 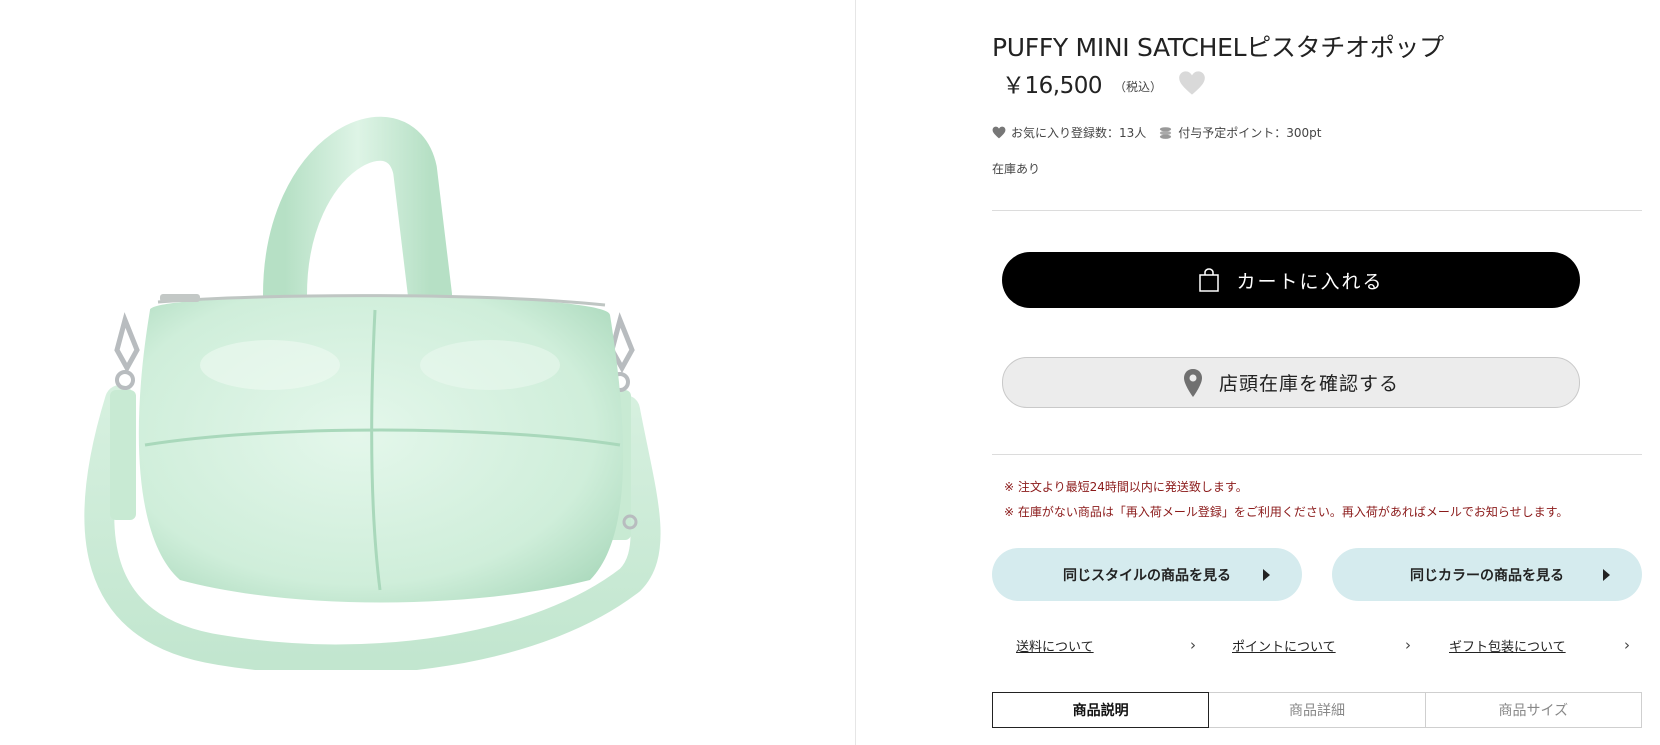 What do you see at coordinates (1104, 83) in the screenshot?
I see `price-row: ￥16,500 （税込）` at bounding box center [1104, 83].